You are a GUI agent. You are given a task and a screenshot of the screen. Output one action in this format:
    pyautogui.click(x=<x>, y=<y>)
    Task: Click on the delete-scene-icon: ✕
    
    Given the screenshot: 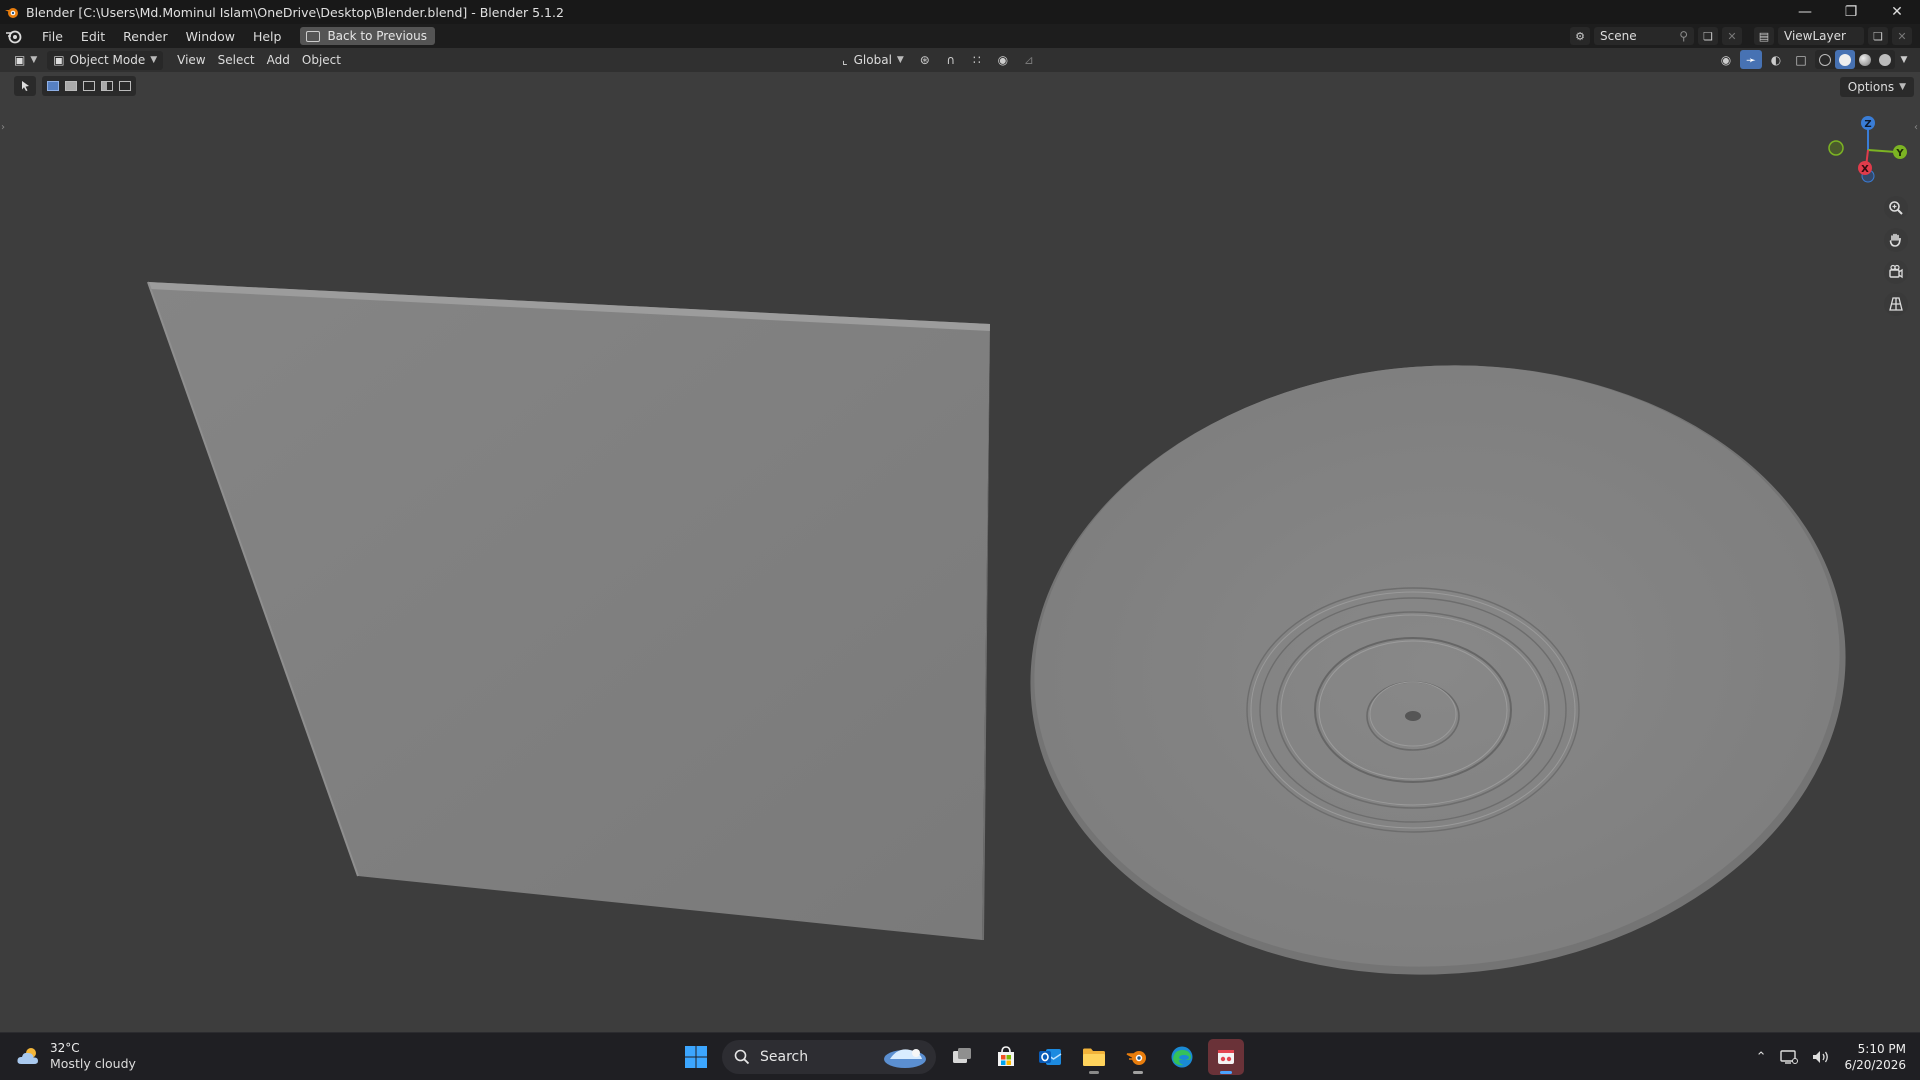 What is the action you would take?
    pyautogui.click(x=1732, y=36)
    